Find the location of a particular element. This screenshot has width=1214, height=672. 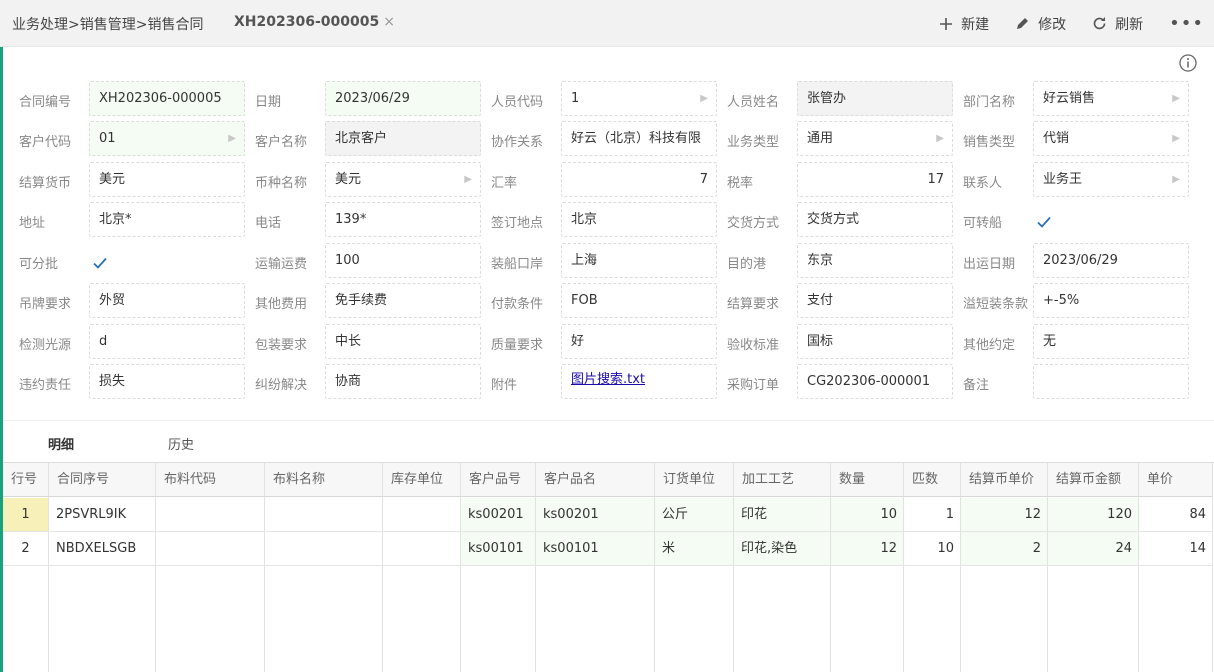

table-cell: 米 is located at coordinates (694, 549).